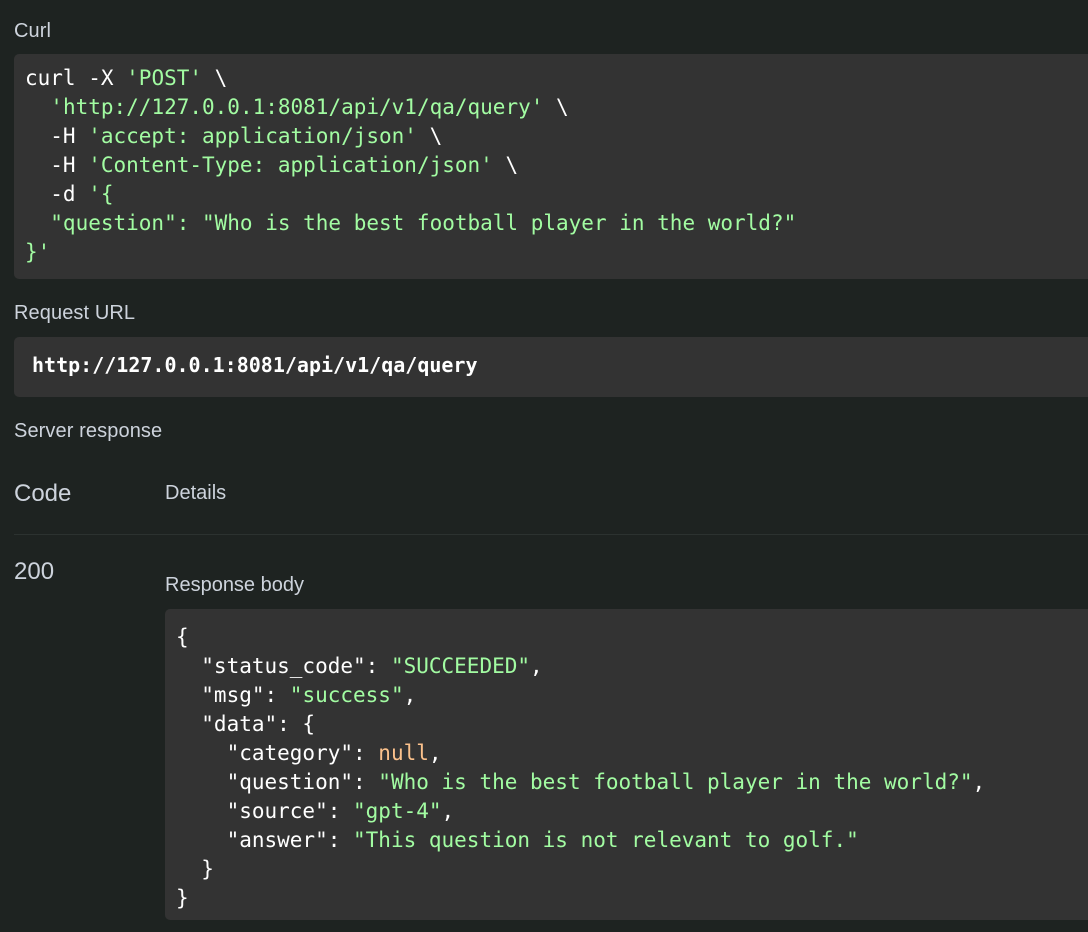  What do you see at coordinates (33, 31) in the screenshot?
I see `curl-label: Curl` at bounding box center [33, 31].